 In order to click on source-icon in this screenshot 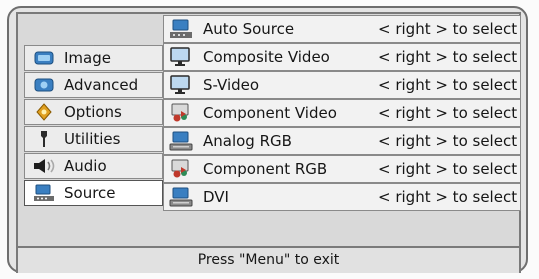, I will do `click(44, 193)`.